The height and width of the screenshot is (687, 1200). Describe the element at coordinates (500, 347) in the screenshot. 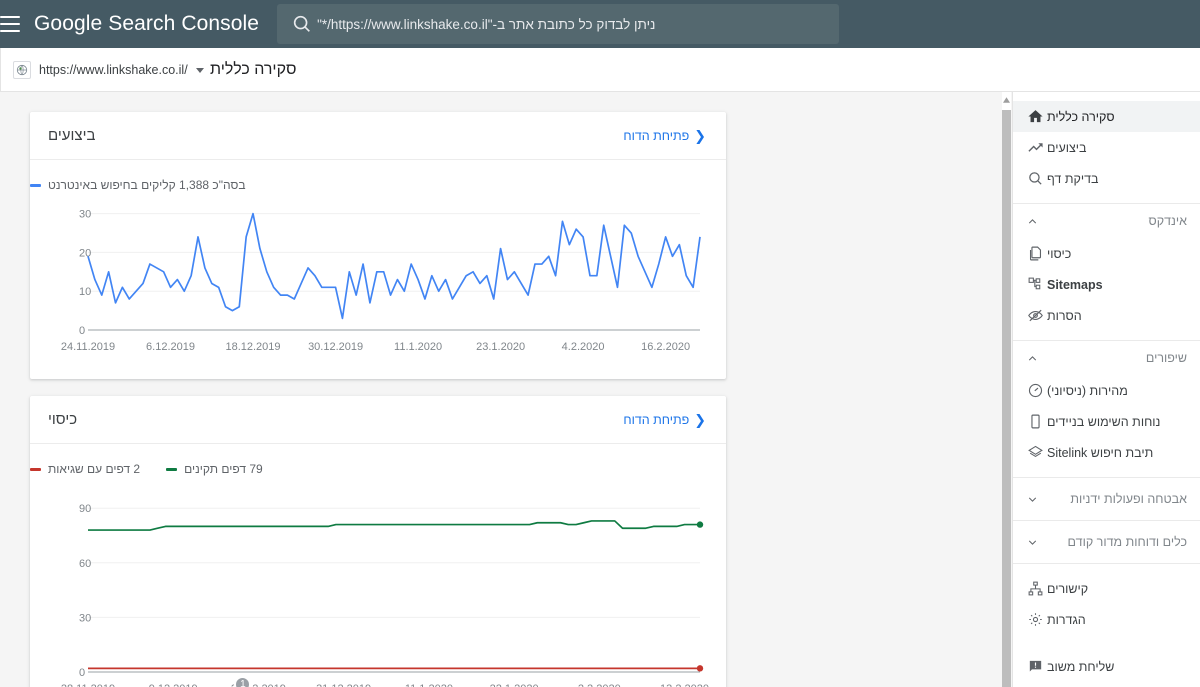

I see `svg-text: 23.1.2020` at that location.